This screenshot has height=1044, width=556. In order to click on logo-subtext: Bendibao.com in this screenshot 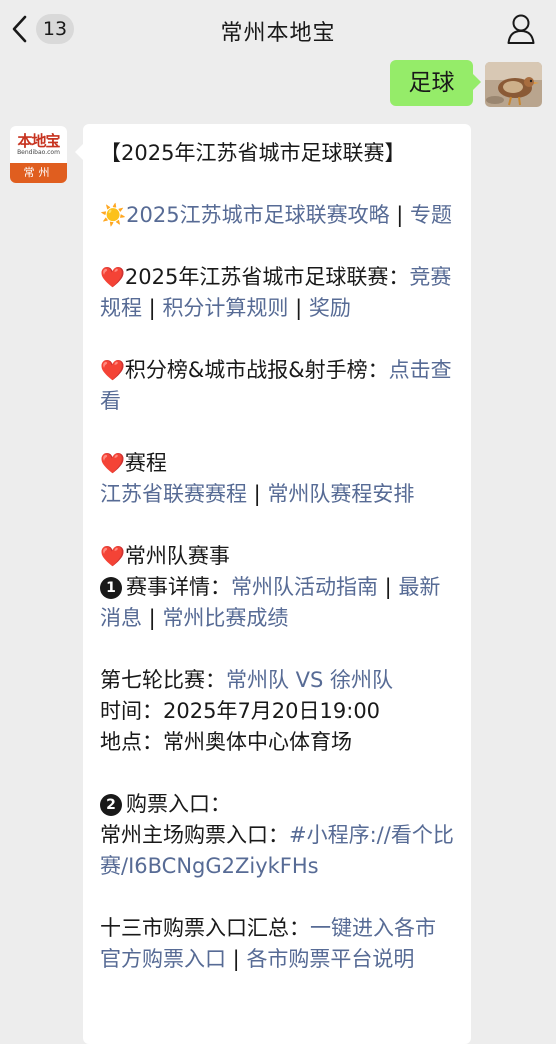, I will do `click(38, 152)`.